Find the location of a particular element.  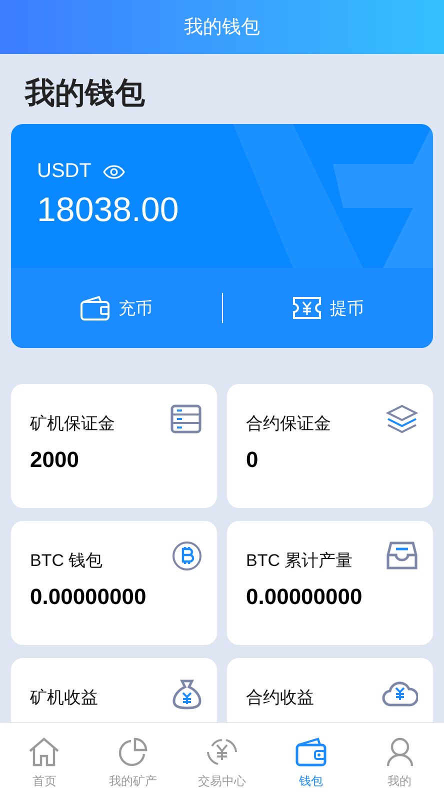

pie-chart-icon is located at coordinates (133, 752).